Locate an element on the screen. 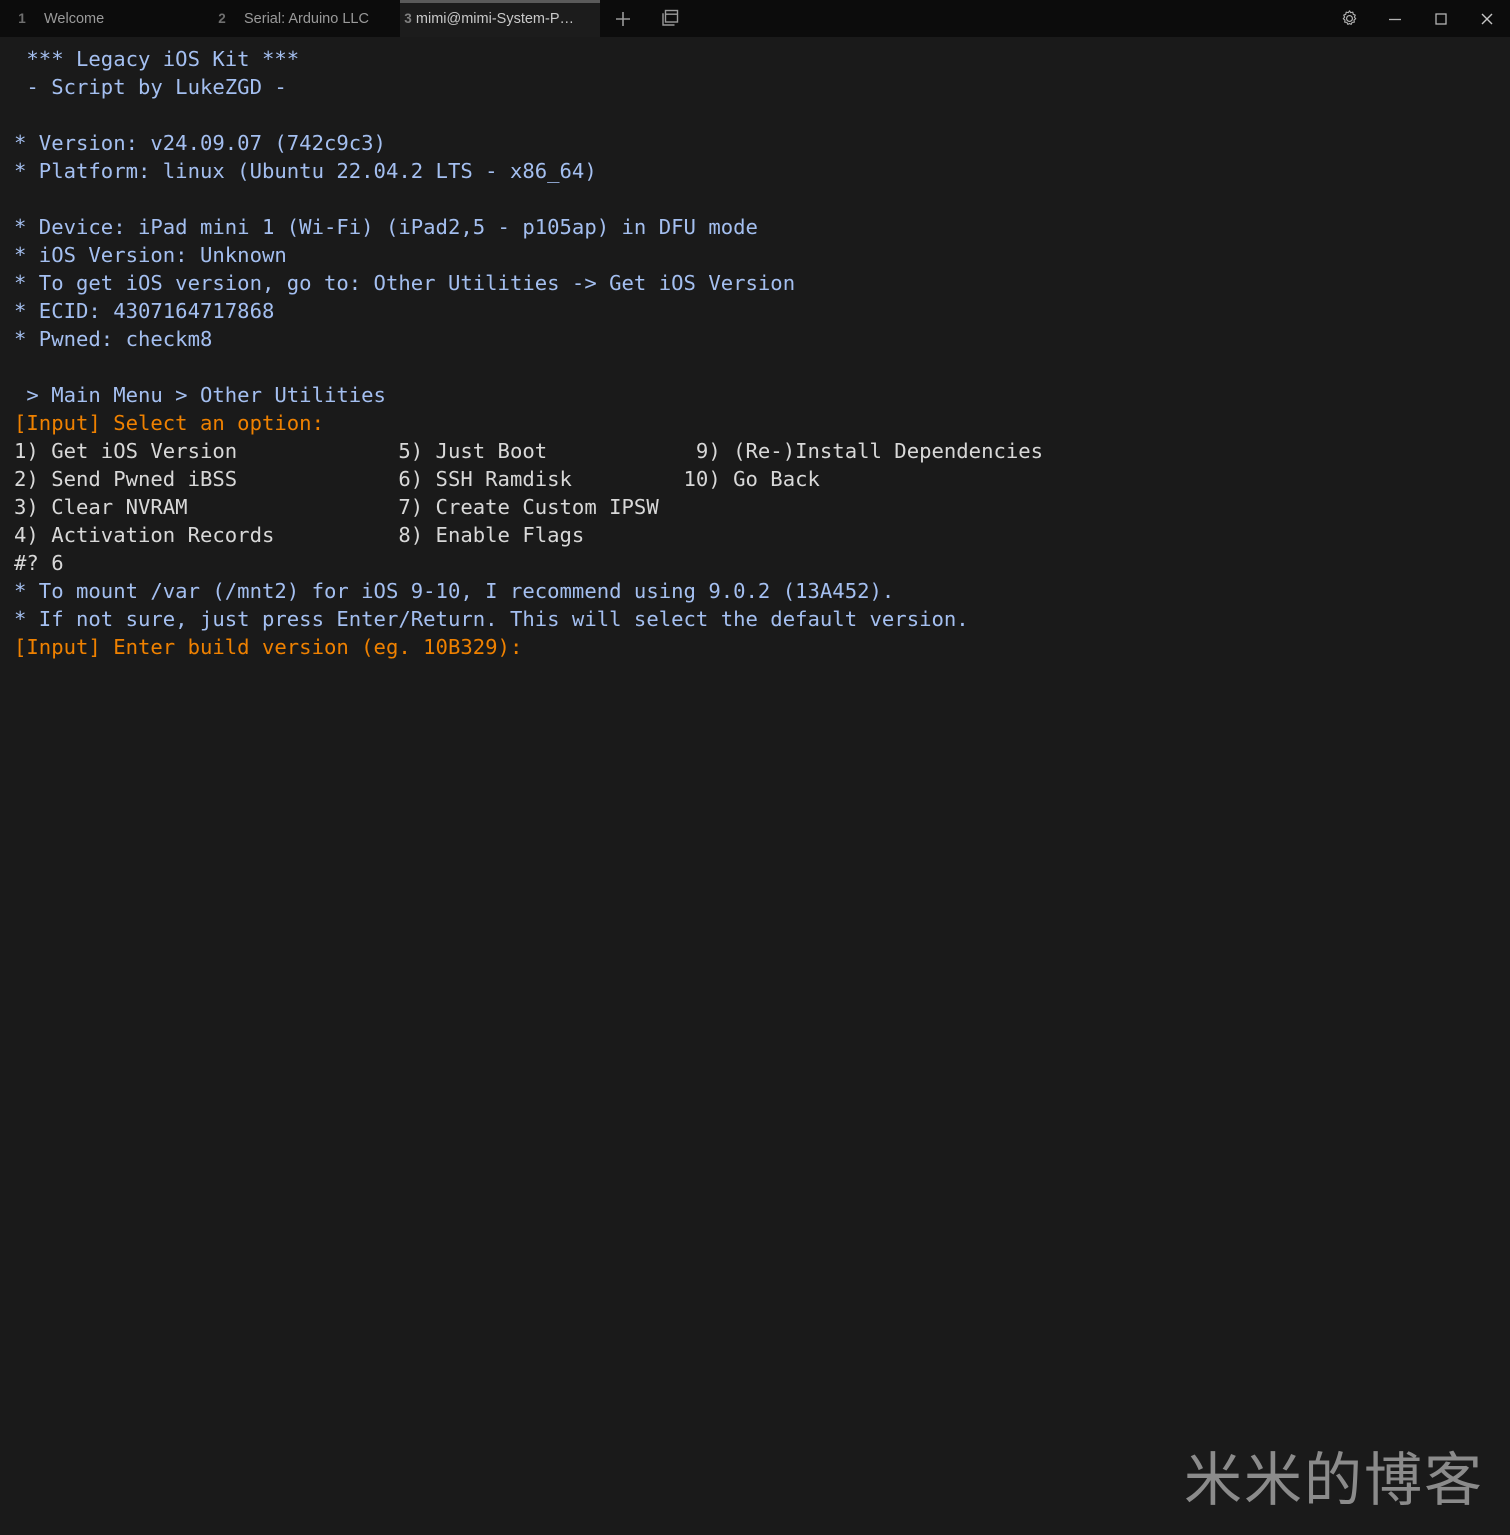  terminal-line: *** Legacy iOS Kit *** is located at coordinates (157, 59).